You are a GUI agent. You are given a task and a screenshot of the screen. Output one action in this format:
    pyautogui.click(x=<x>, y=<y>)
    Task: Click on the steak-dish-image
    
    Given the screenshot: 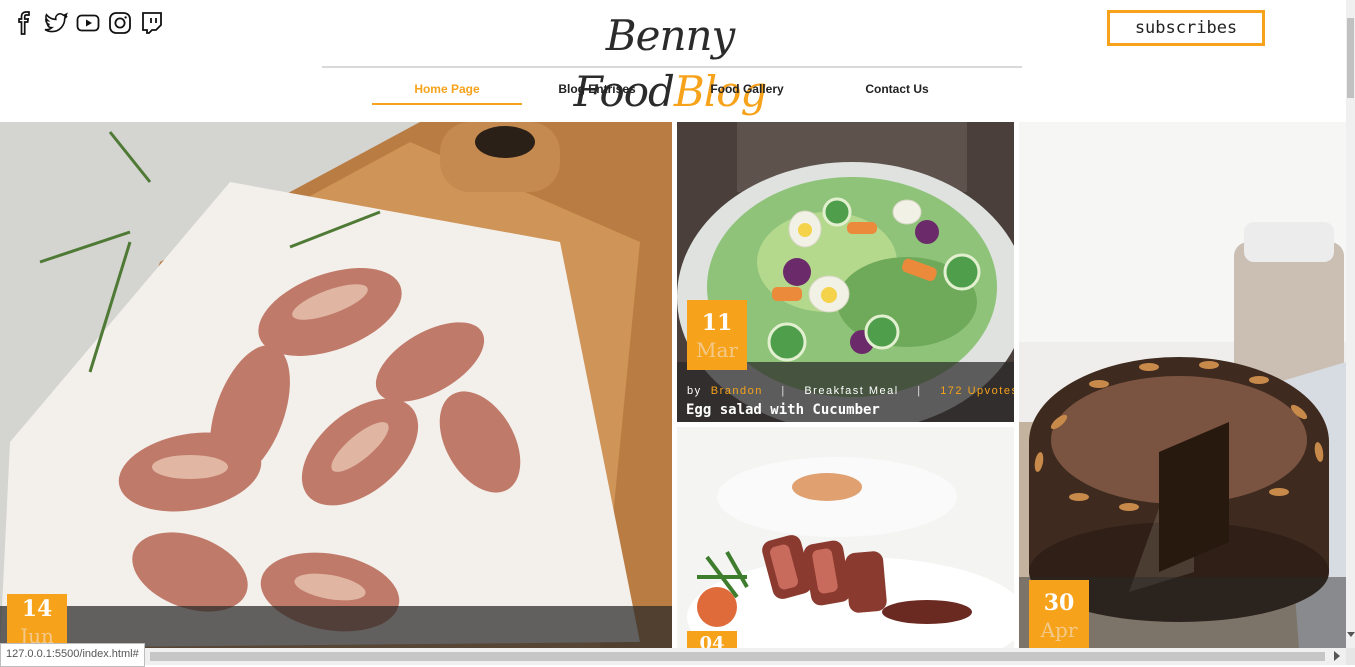 What is the action you would take?
    pyautogui.click(x=845, y=537)
    